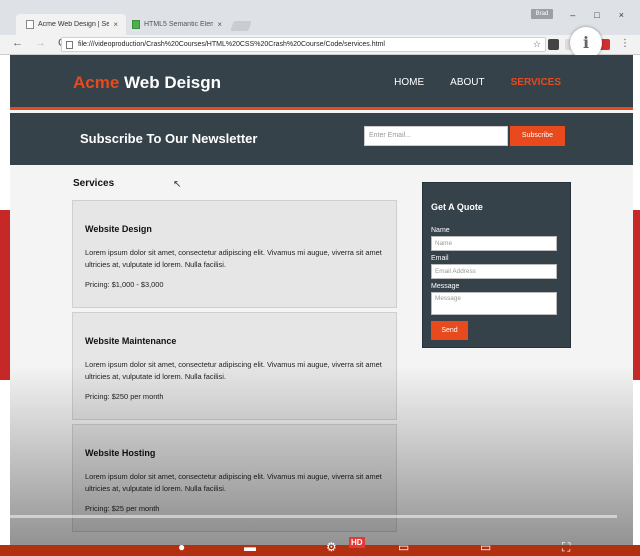 The height and width of the screenshot is (556, 640). What do you see at coordinates (542, 14) in the screenshot?
I see `profile-badge: Brad` at bounding box center [542, 14].